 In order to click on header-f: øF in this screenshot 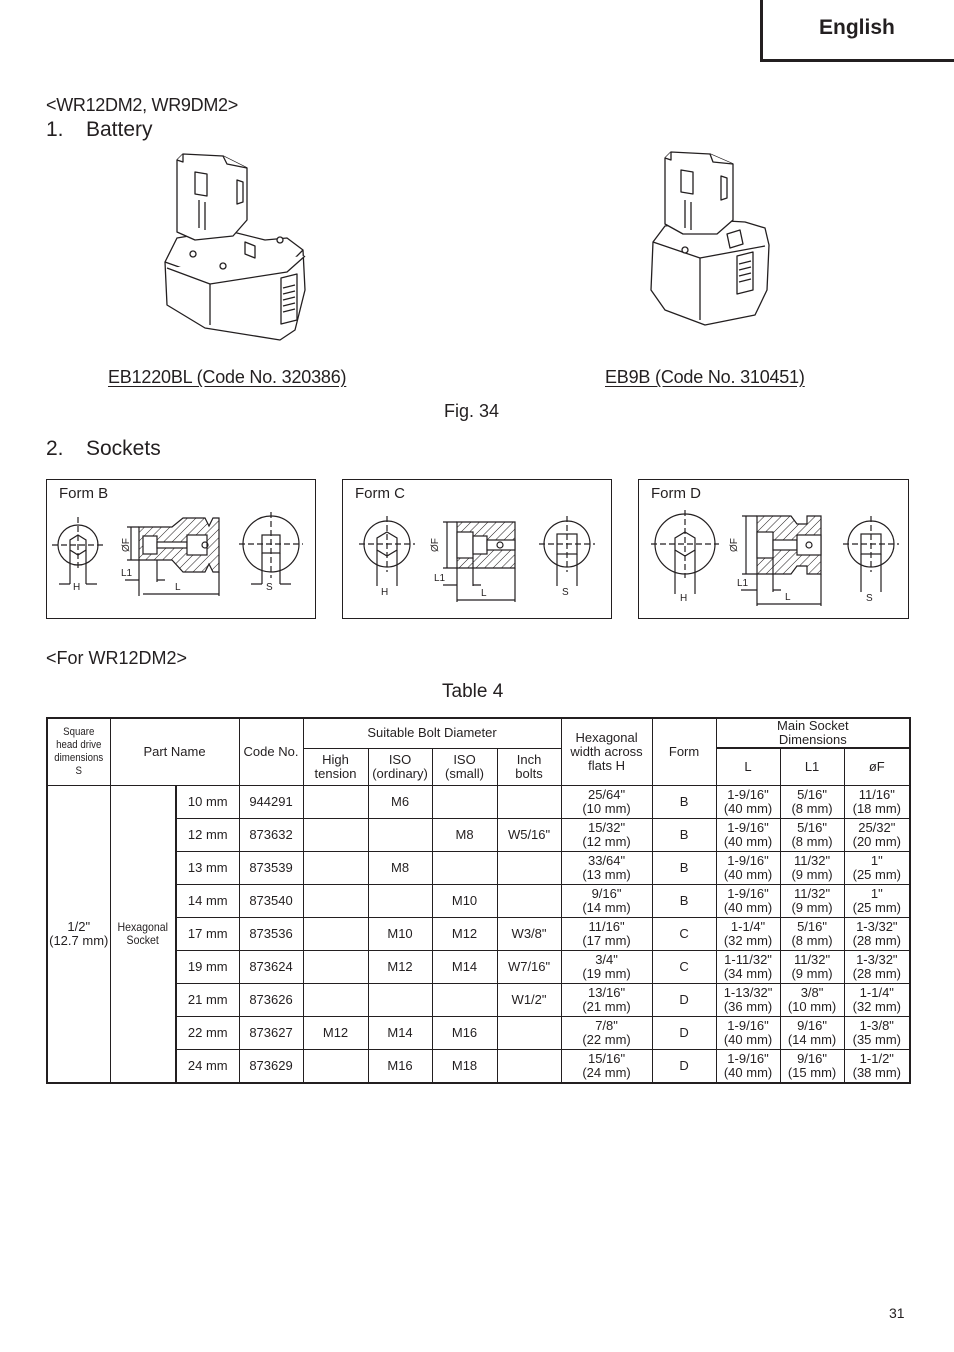, I will do `click(877, 766)`.